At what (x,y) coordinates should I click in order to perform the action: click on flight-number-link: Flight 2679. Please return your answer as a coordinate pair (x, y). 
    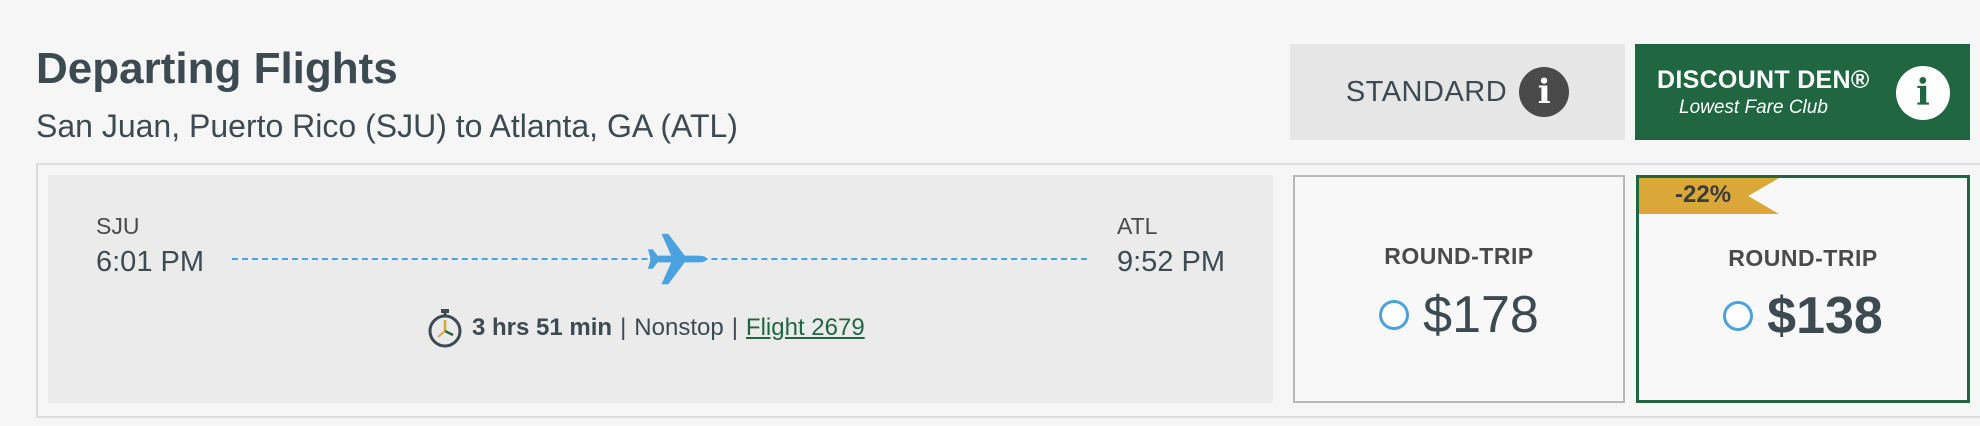
    Looking at the image, I should click on (805, 328).